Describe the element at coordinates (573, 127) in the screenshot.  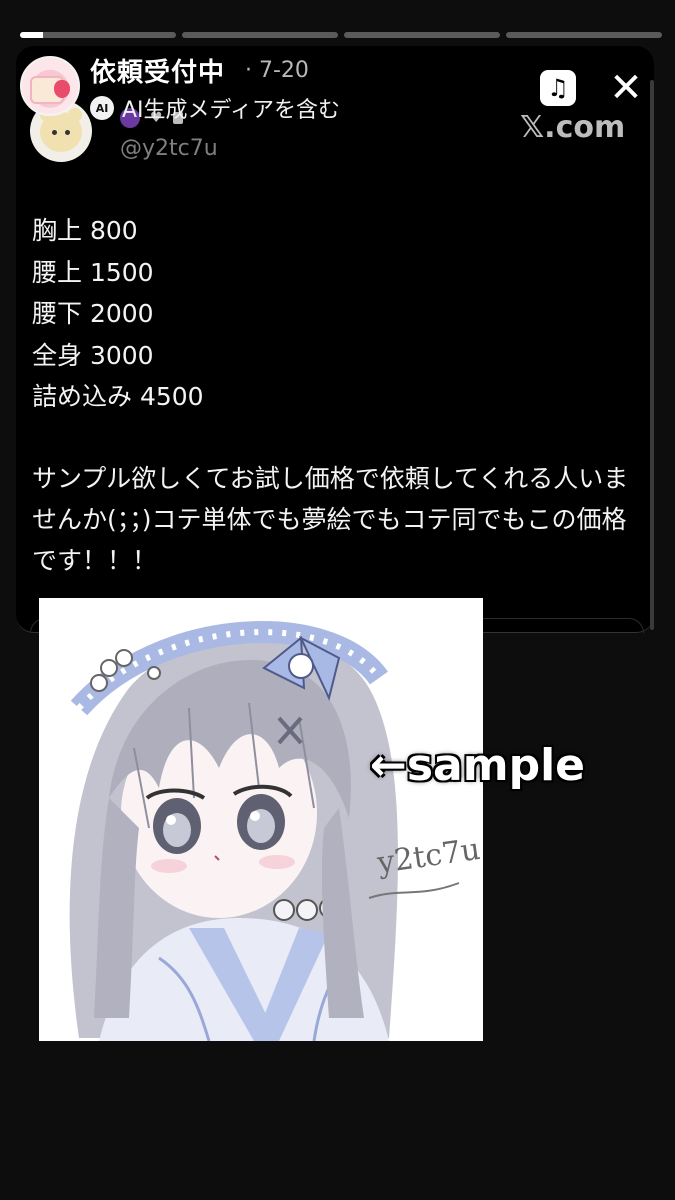
I see `source-label: 𝕏.com` at that location.